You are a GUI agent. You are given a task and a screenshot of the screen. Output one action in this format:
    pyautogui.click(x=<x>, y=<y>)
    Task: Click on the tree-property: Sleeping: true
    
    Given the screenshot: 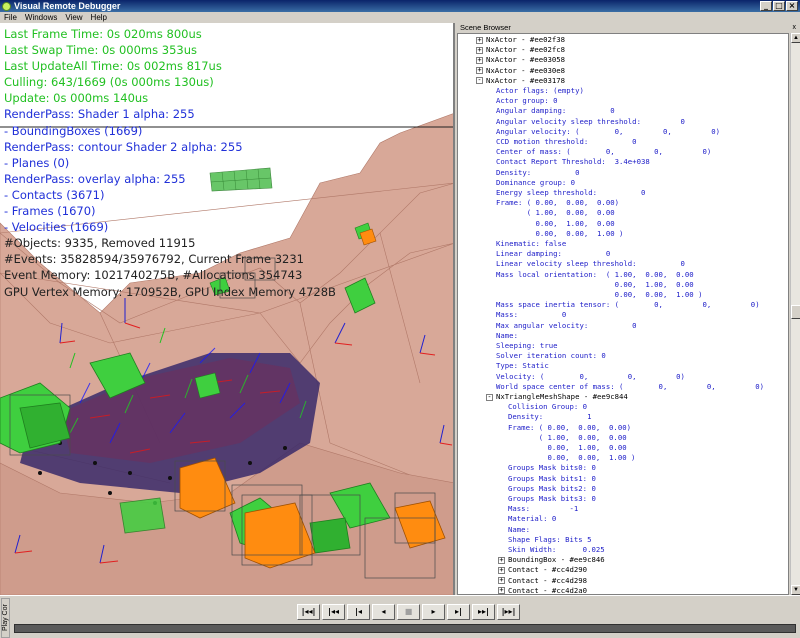 What is the action you would take?
    pyautogui.click(x=527, y=346)
    